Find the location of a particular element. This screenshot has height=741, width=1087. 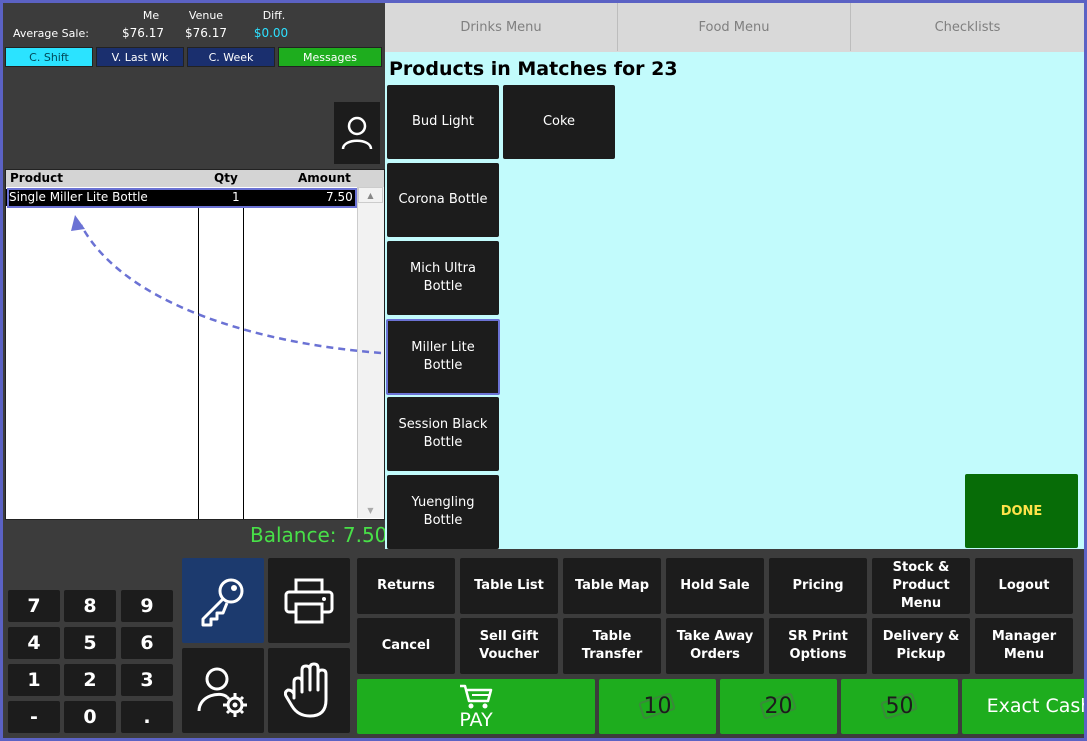

key-login-button is located at coordinates (223, 600).